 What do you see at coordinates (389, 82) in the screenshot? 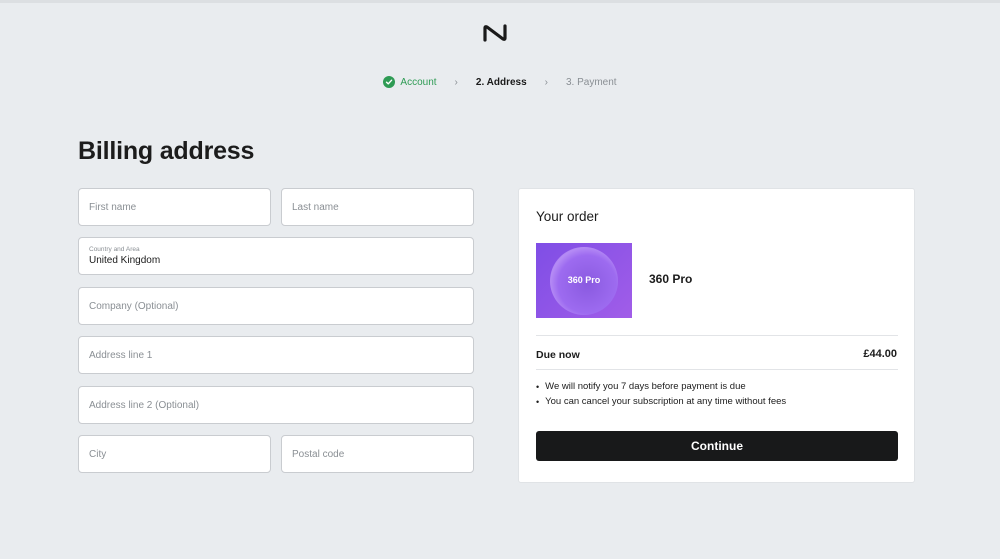
I see `check-circle-icon` at bounding box center [389, 82].